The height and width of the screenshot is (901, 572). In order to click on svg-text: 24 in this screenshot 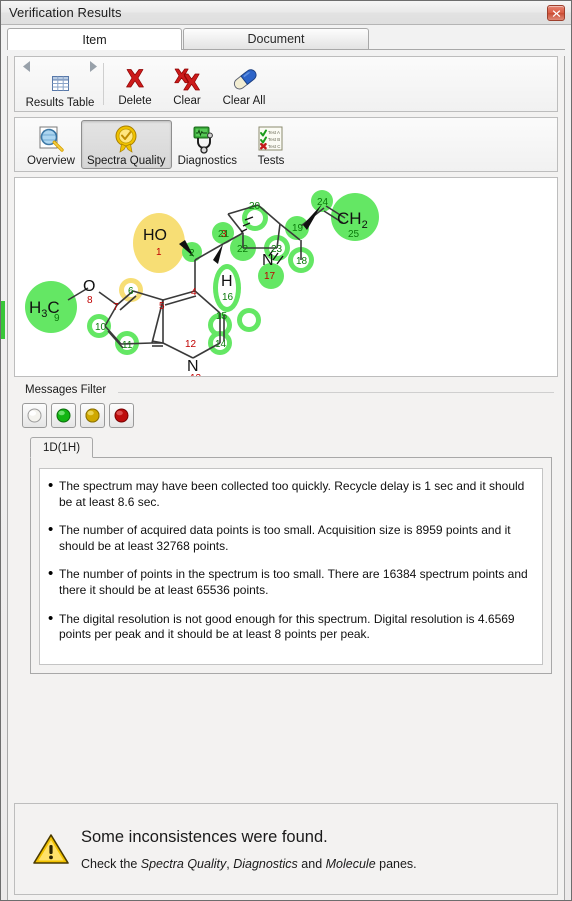, I will do `click(323, 202)`.